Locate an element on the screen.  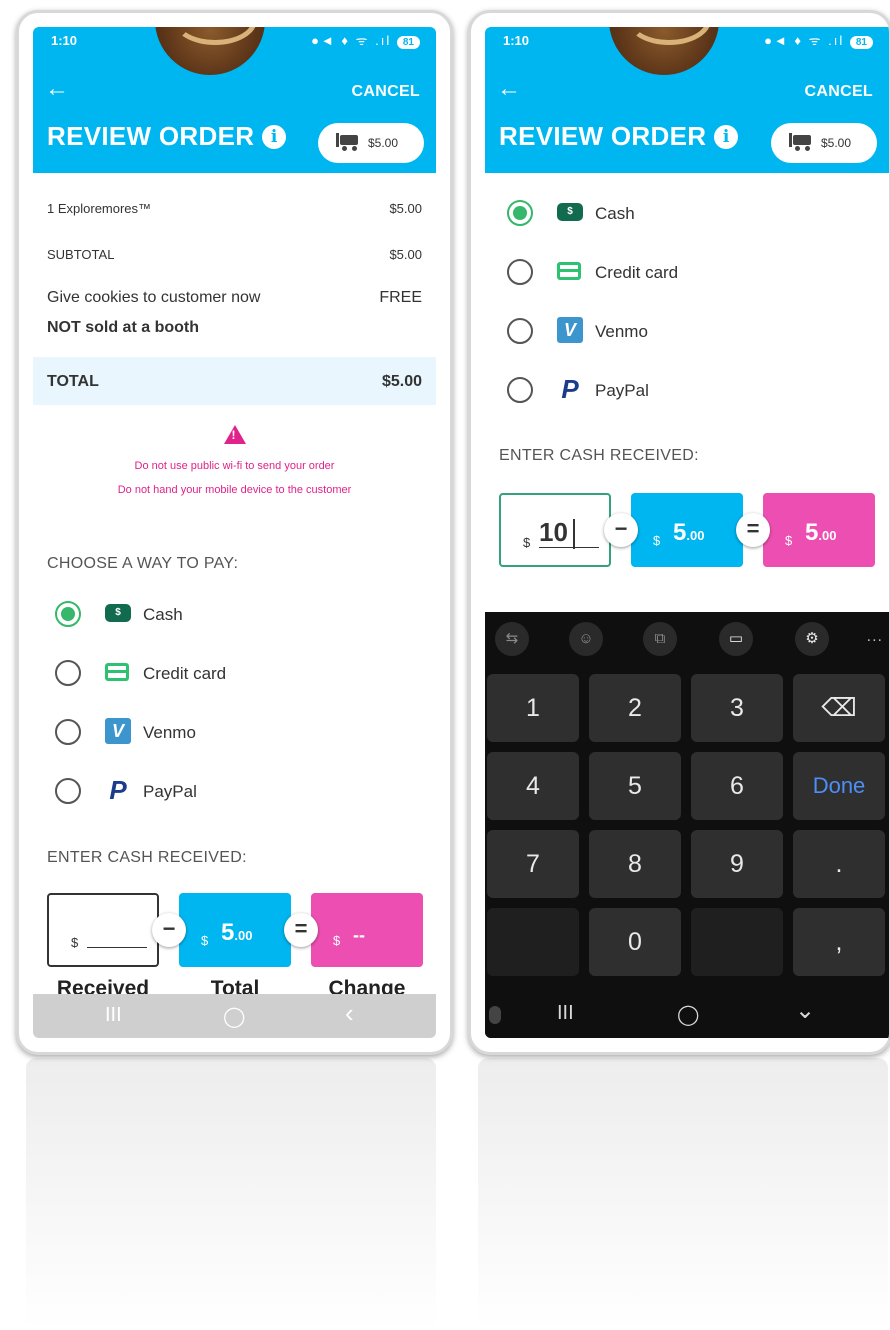
pay-section-label: CHOOSE A WAY TO PAY: is located at coordinates (143, 563).